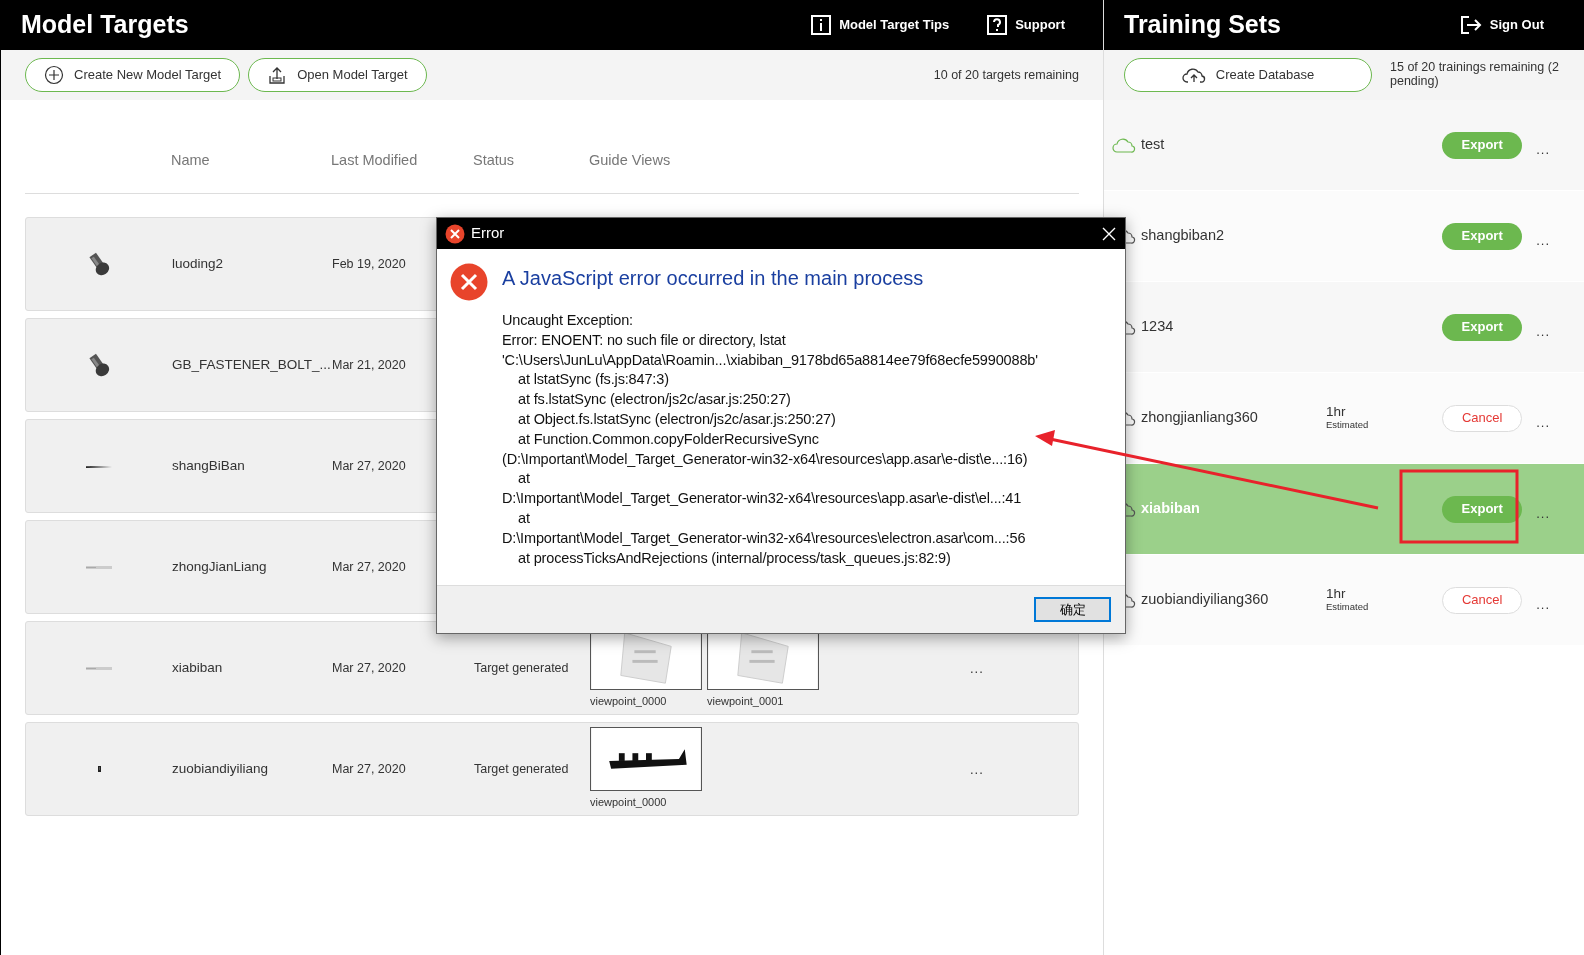  What do you see at coordinates (764, 538) in the screenshot?
I see `error-message-line: D:\Important\Model_Target_Generator-win32-x64\resources\electron.asar\com...:56` at bounding box center [764, 538].